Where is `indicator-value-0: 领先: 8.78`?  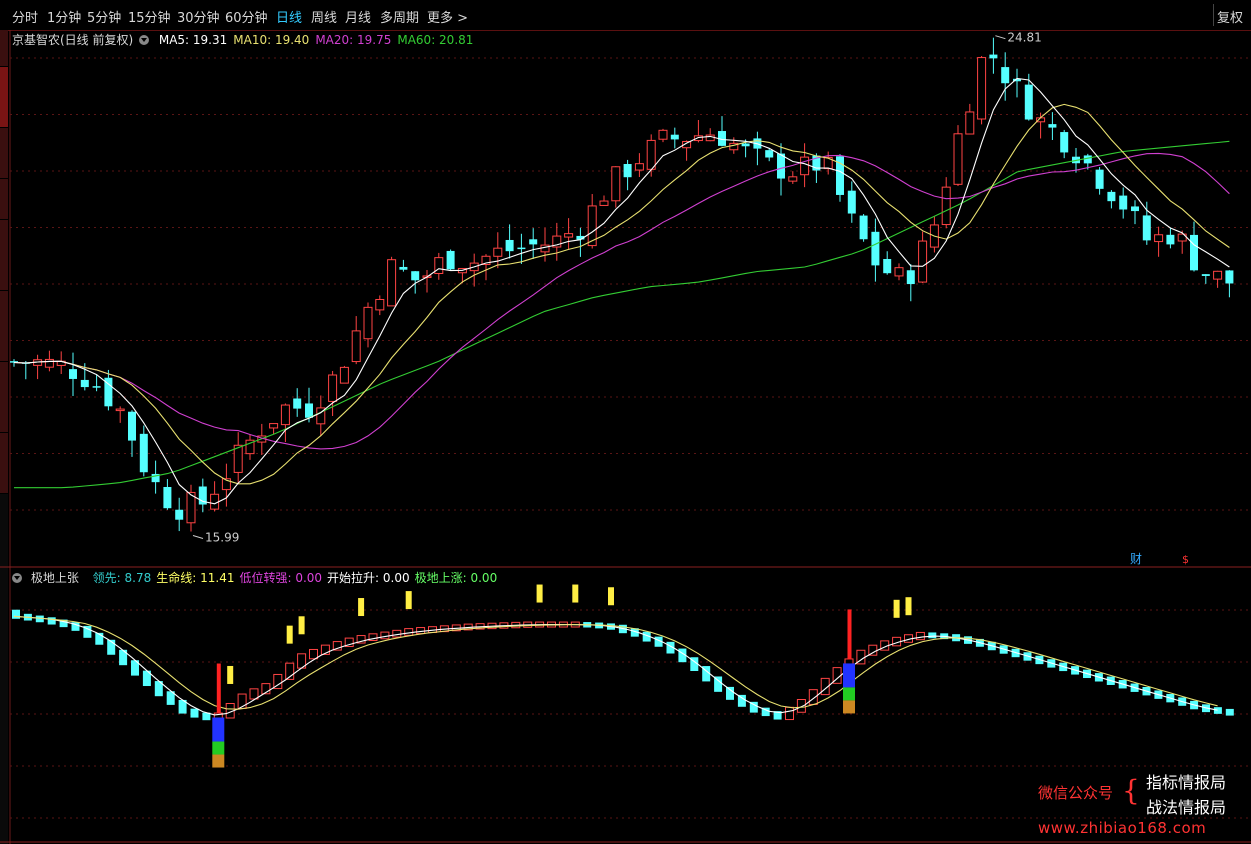 indicator-value-0: 领先: 8.78 is located at coordinates (122, 578).